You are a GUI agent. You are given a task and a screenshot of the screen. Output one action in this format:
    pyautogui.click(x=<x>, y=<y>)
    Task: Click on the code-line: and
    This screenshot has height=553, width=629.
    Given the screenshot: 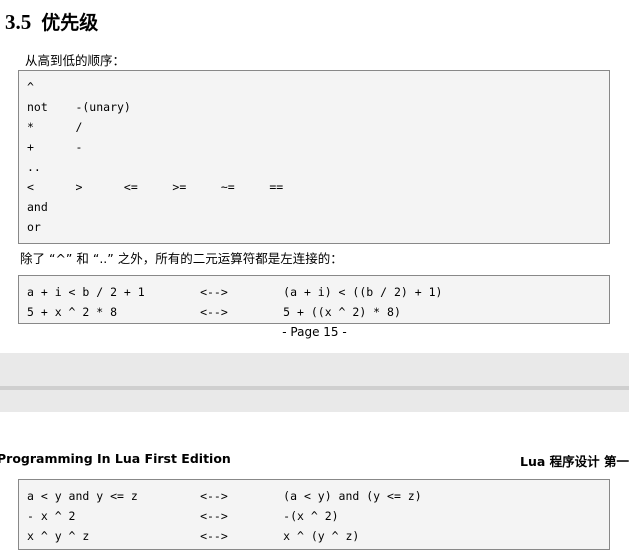 What is the action you would take?
    pyautogui.click(x=37, y=207)
    